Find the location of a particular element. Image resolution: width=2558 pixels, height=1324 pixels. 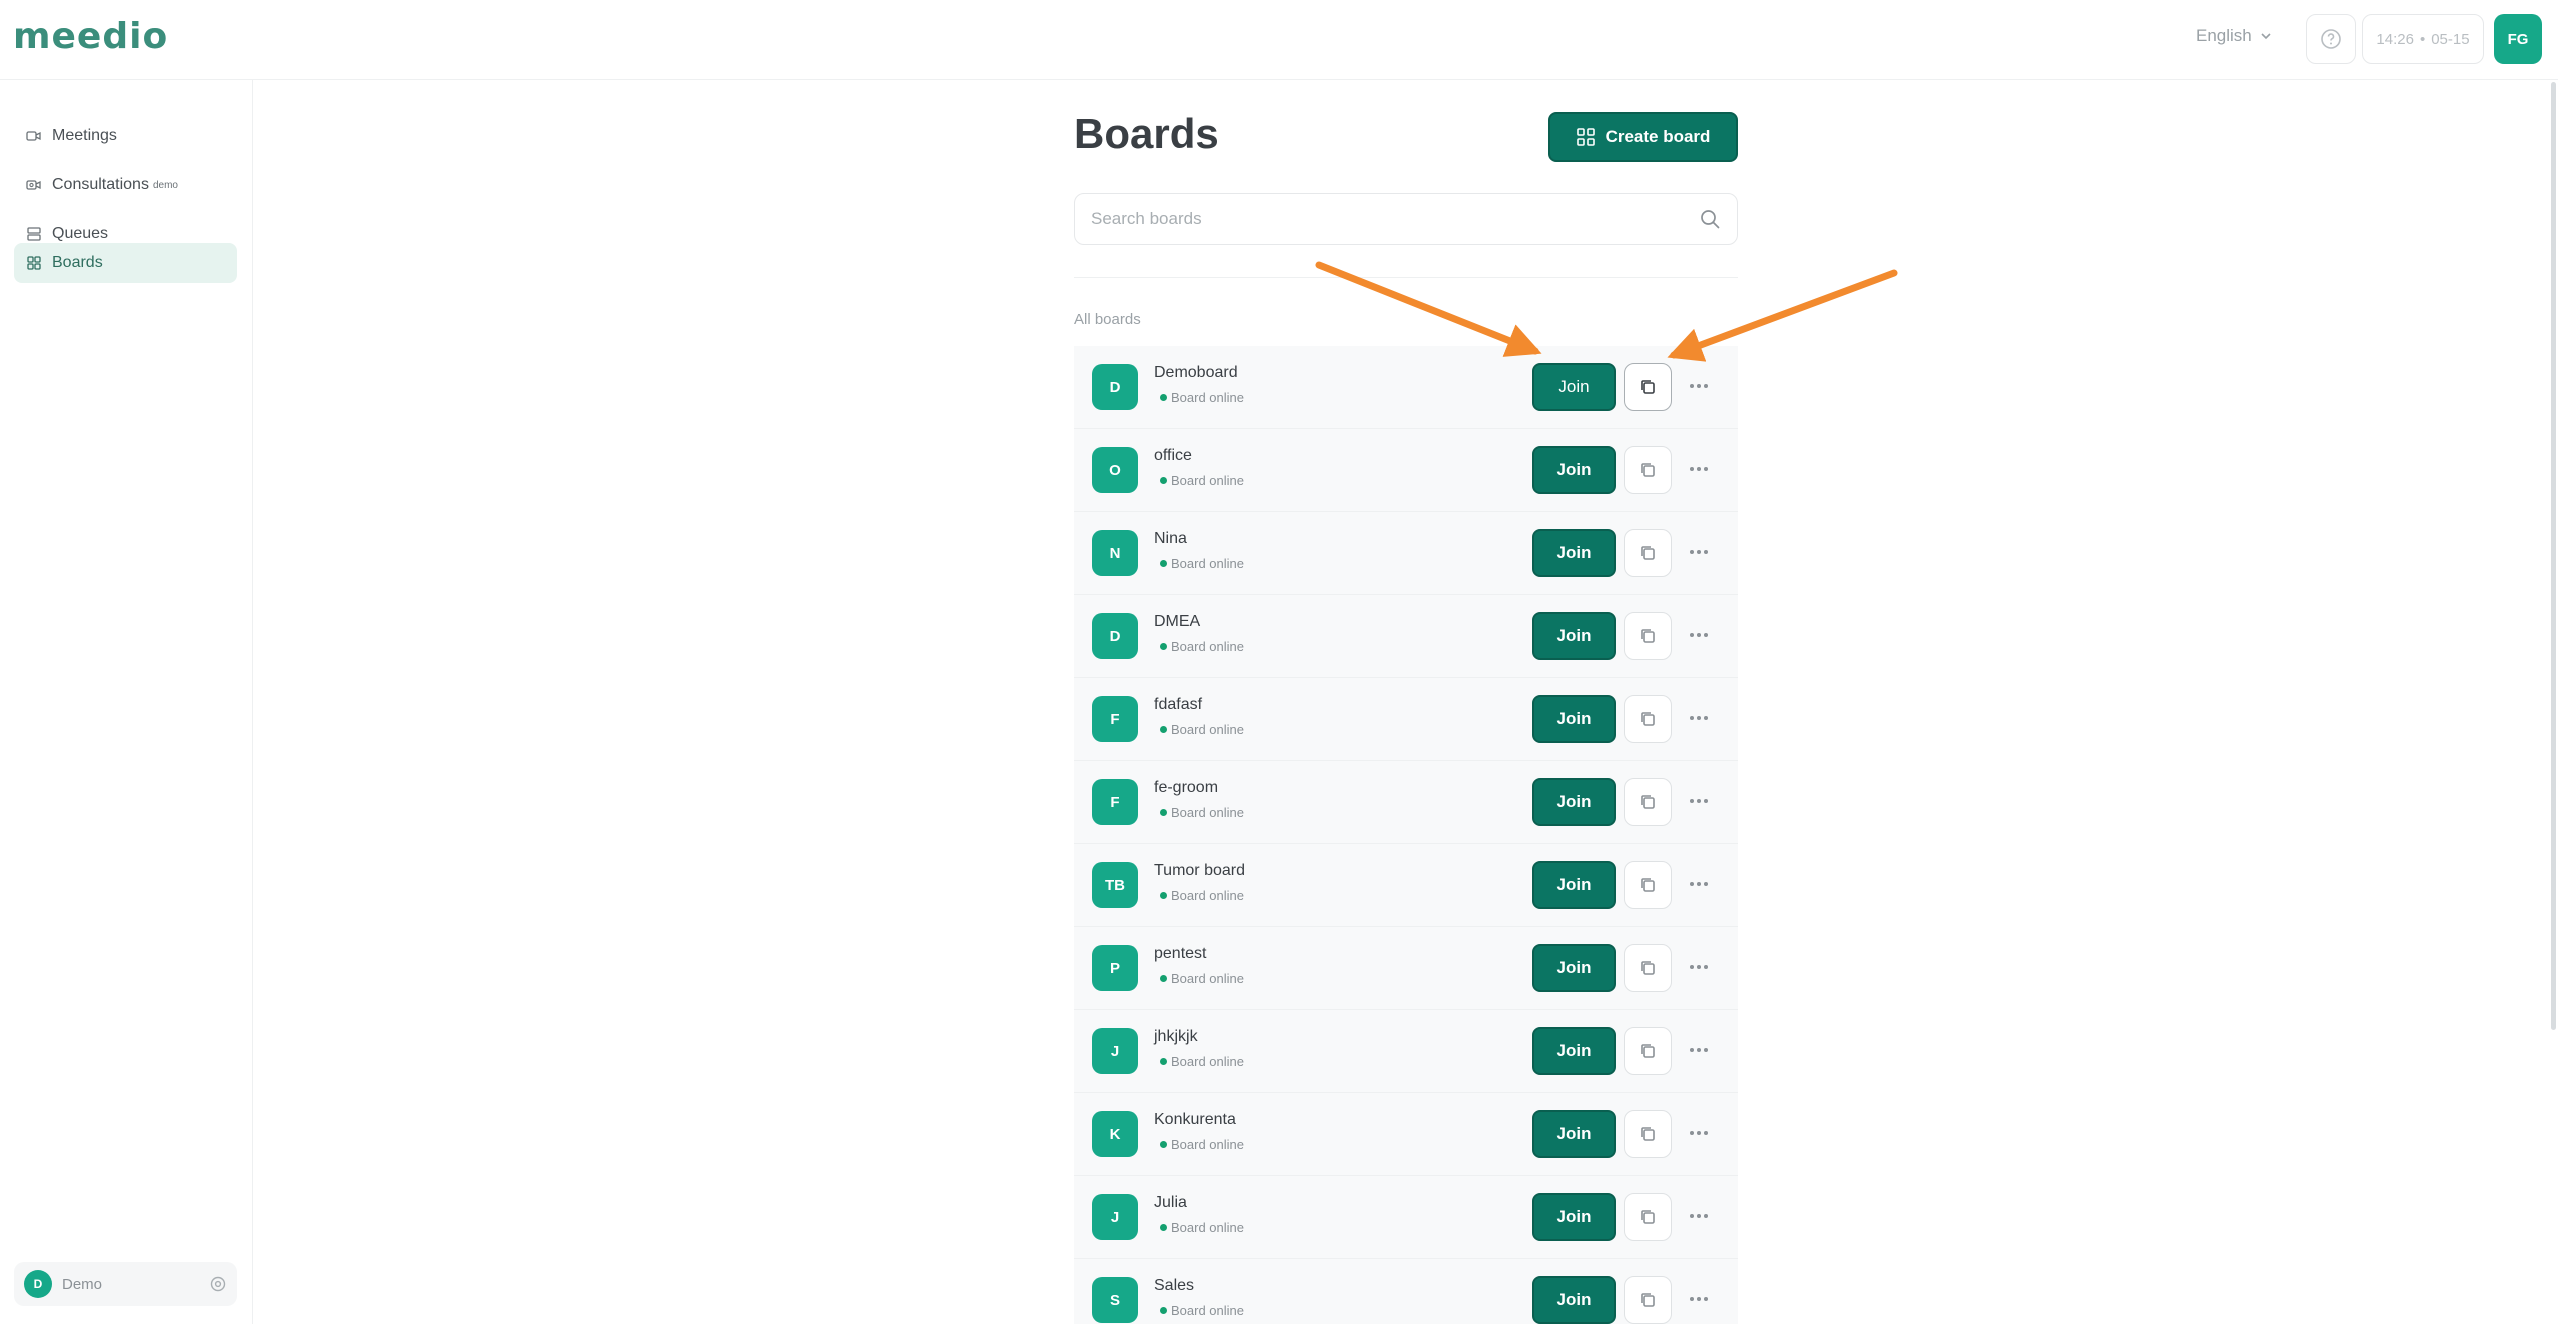

demo-badge: demo is located at coordinates (165, 185).